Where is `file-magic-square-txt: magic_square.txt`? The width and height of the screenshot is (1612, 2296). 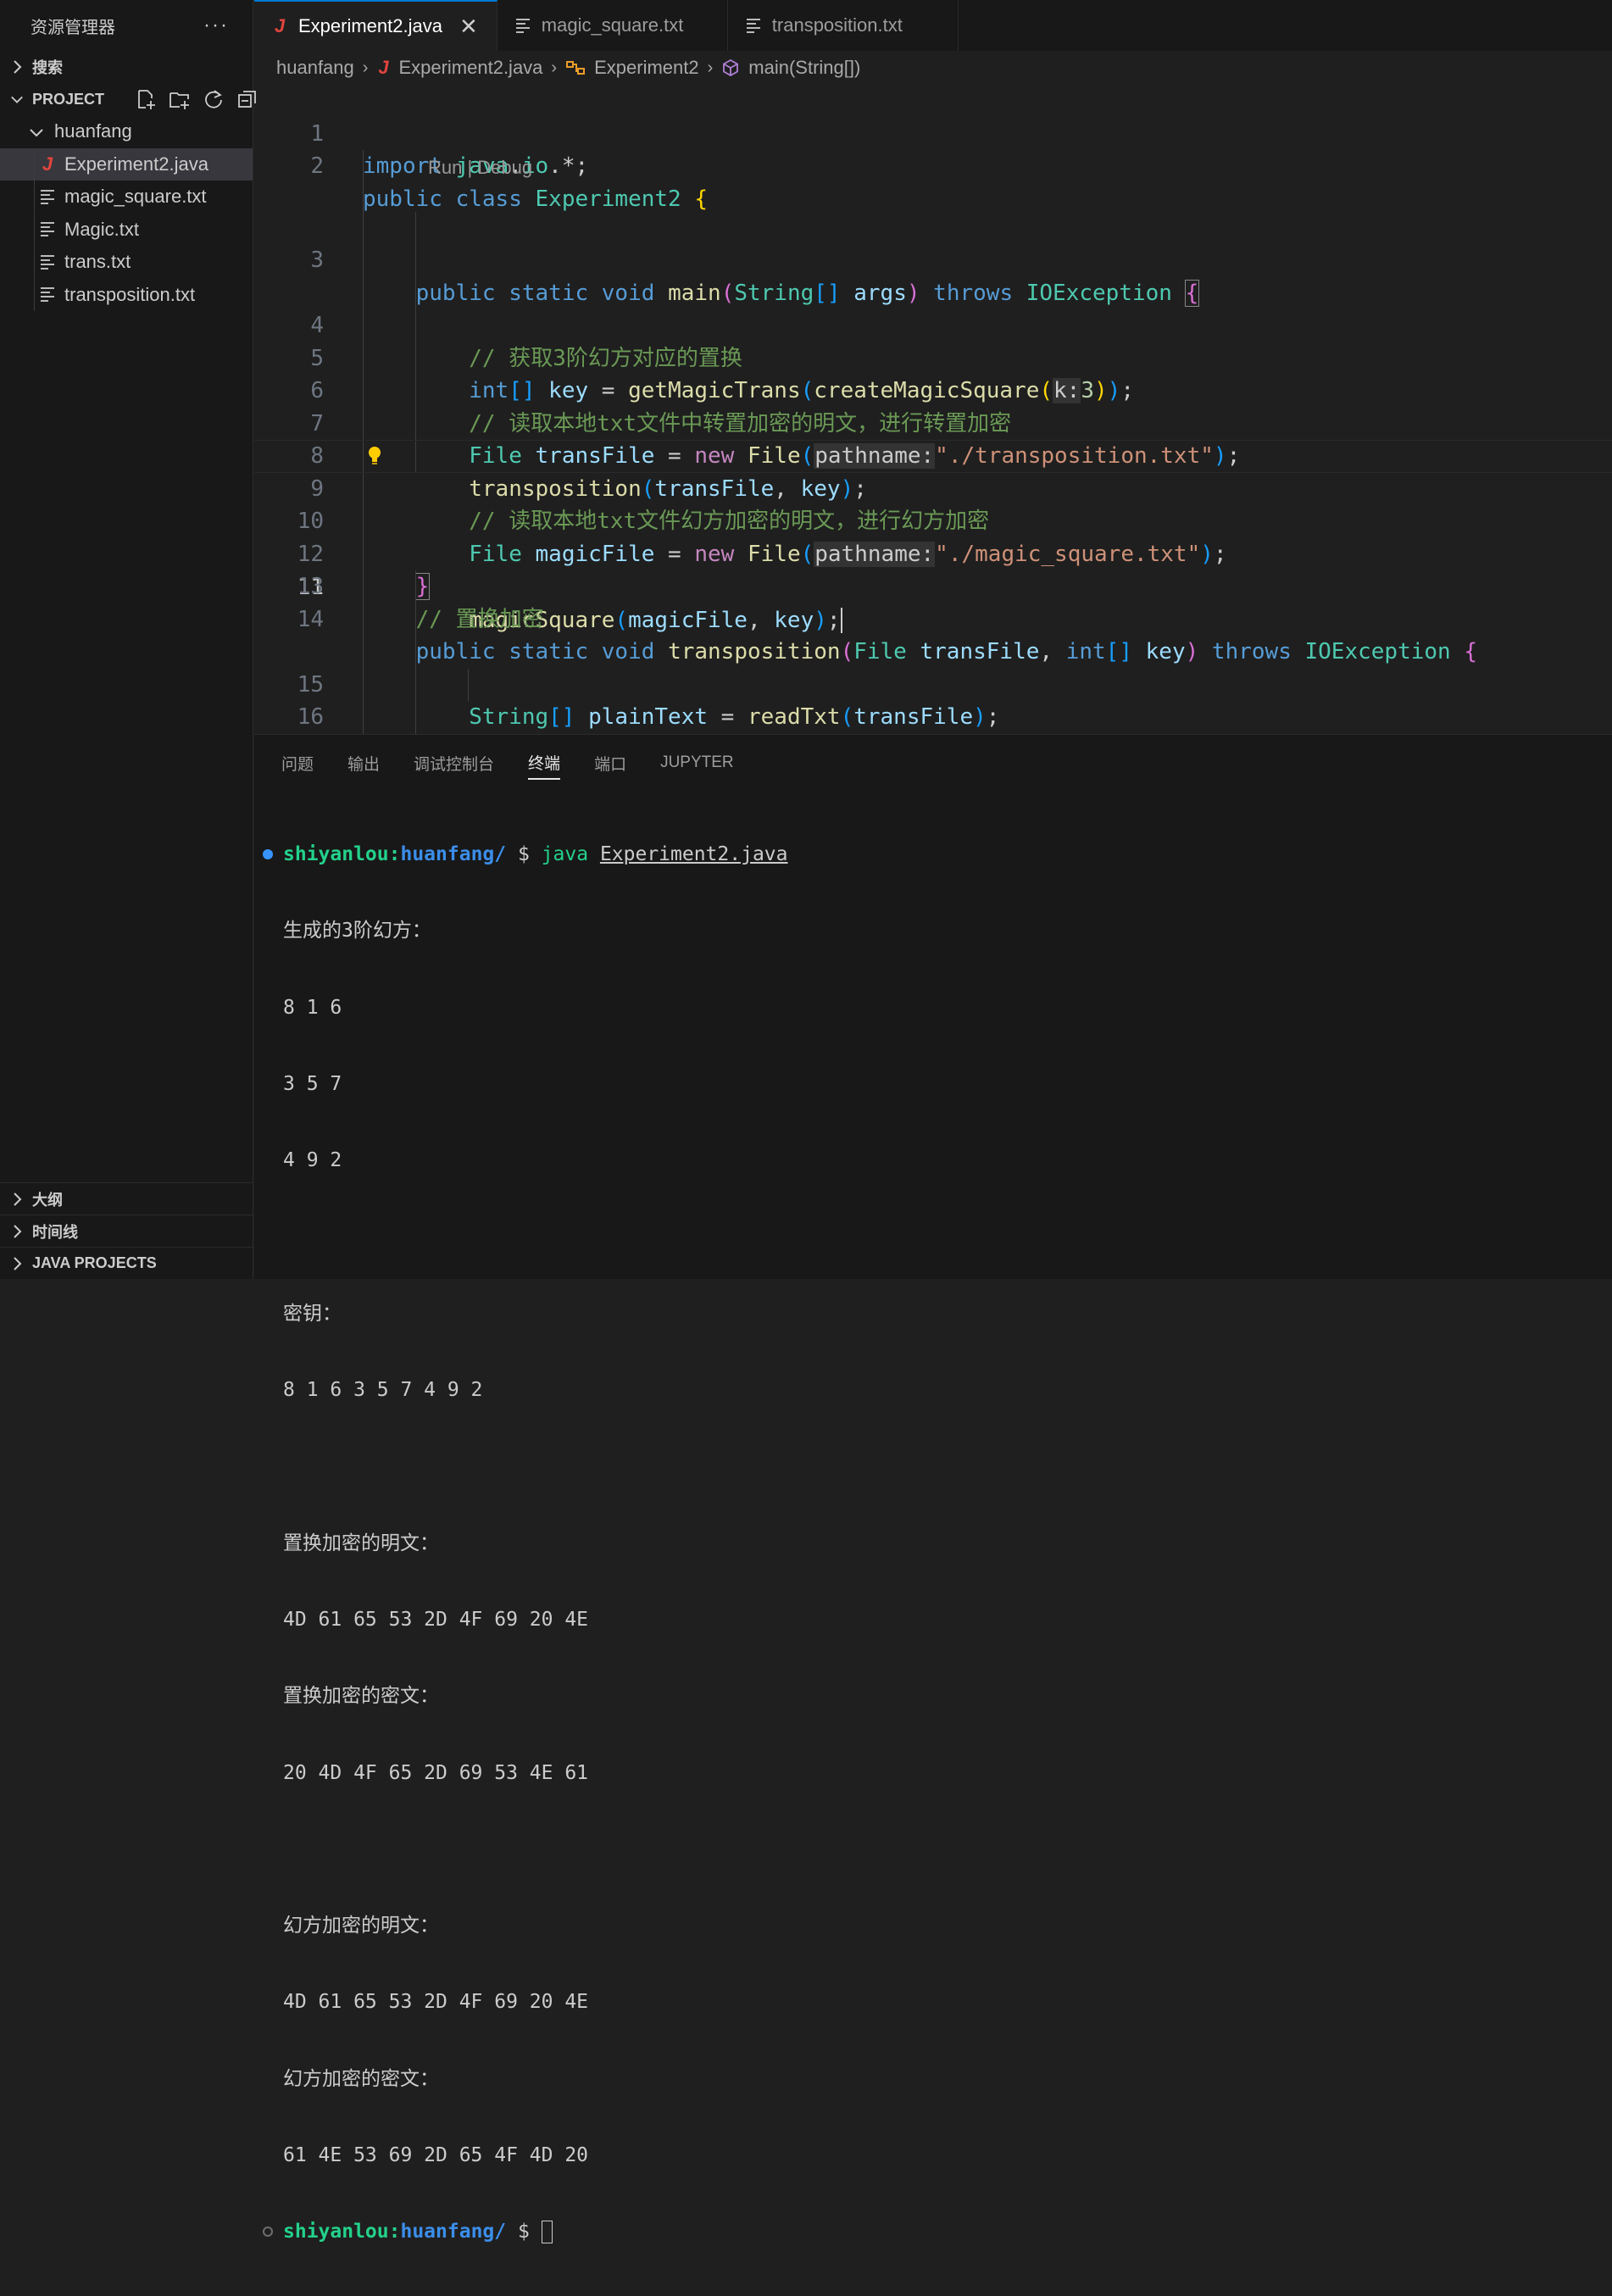
file-magic-square-txt: magic_square.txt is located at coordinates (126, 197).